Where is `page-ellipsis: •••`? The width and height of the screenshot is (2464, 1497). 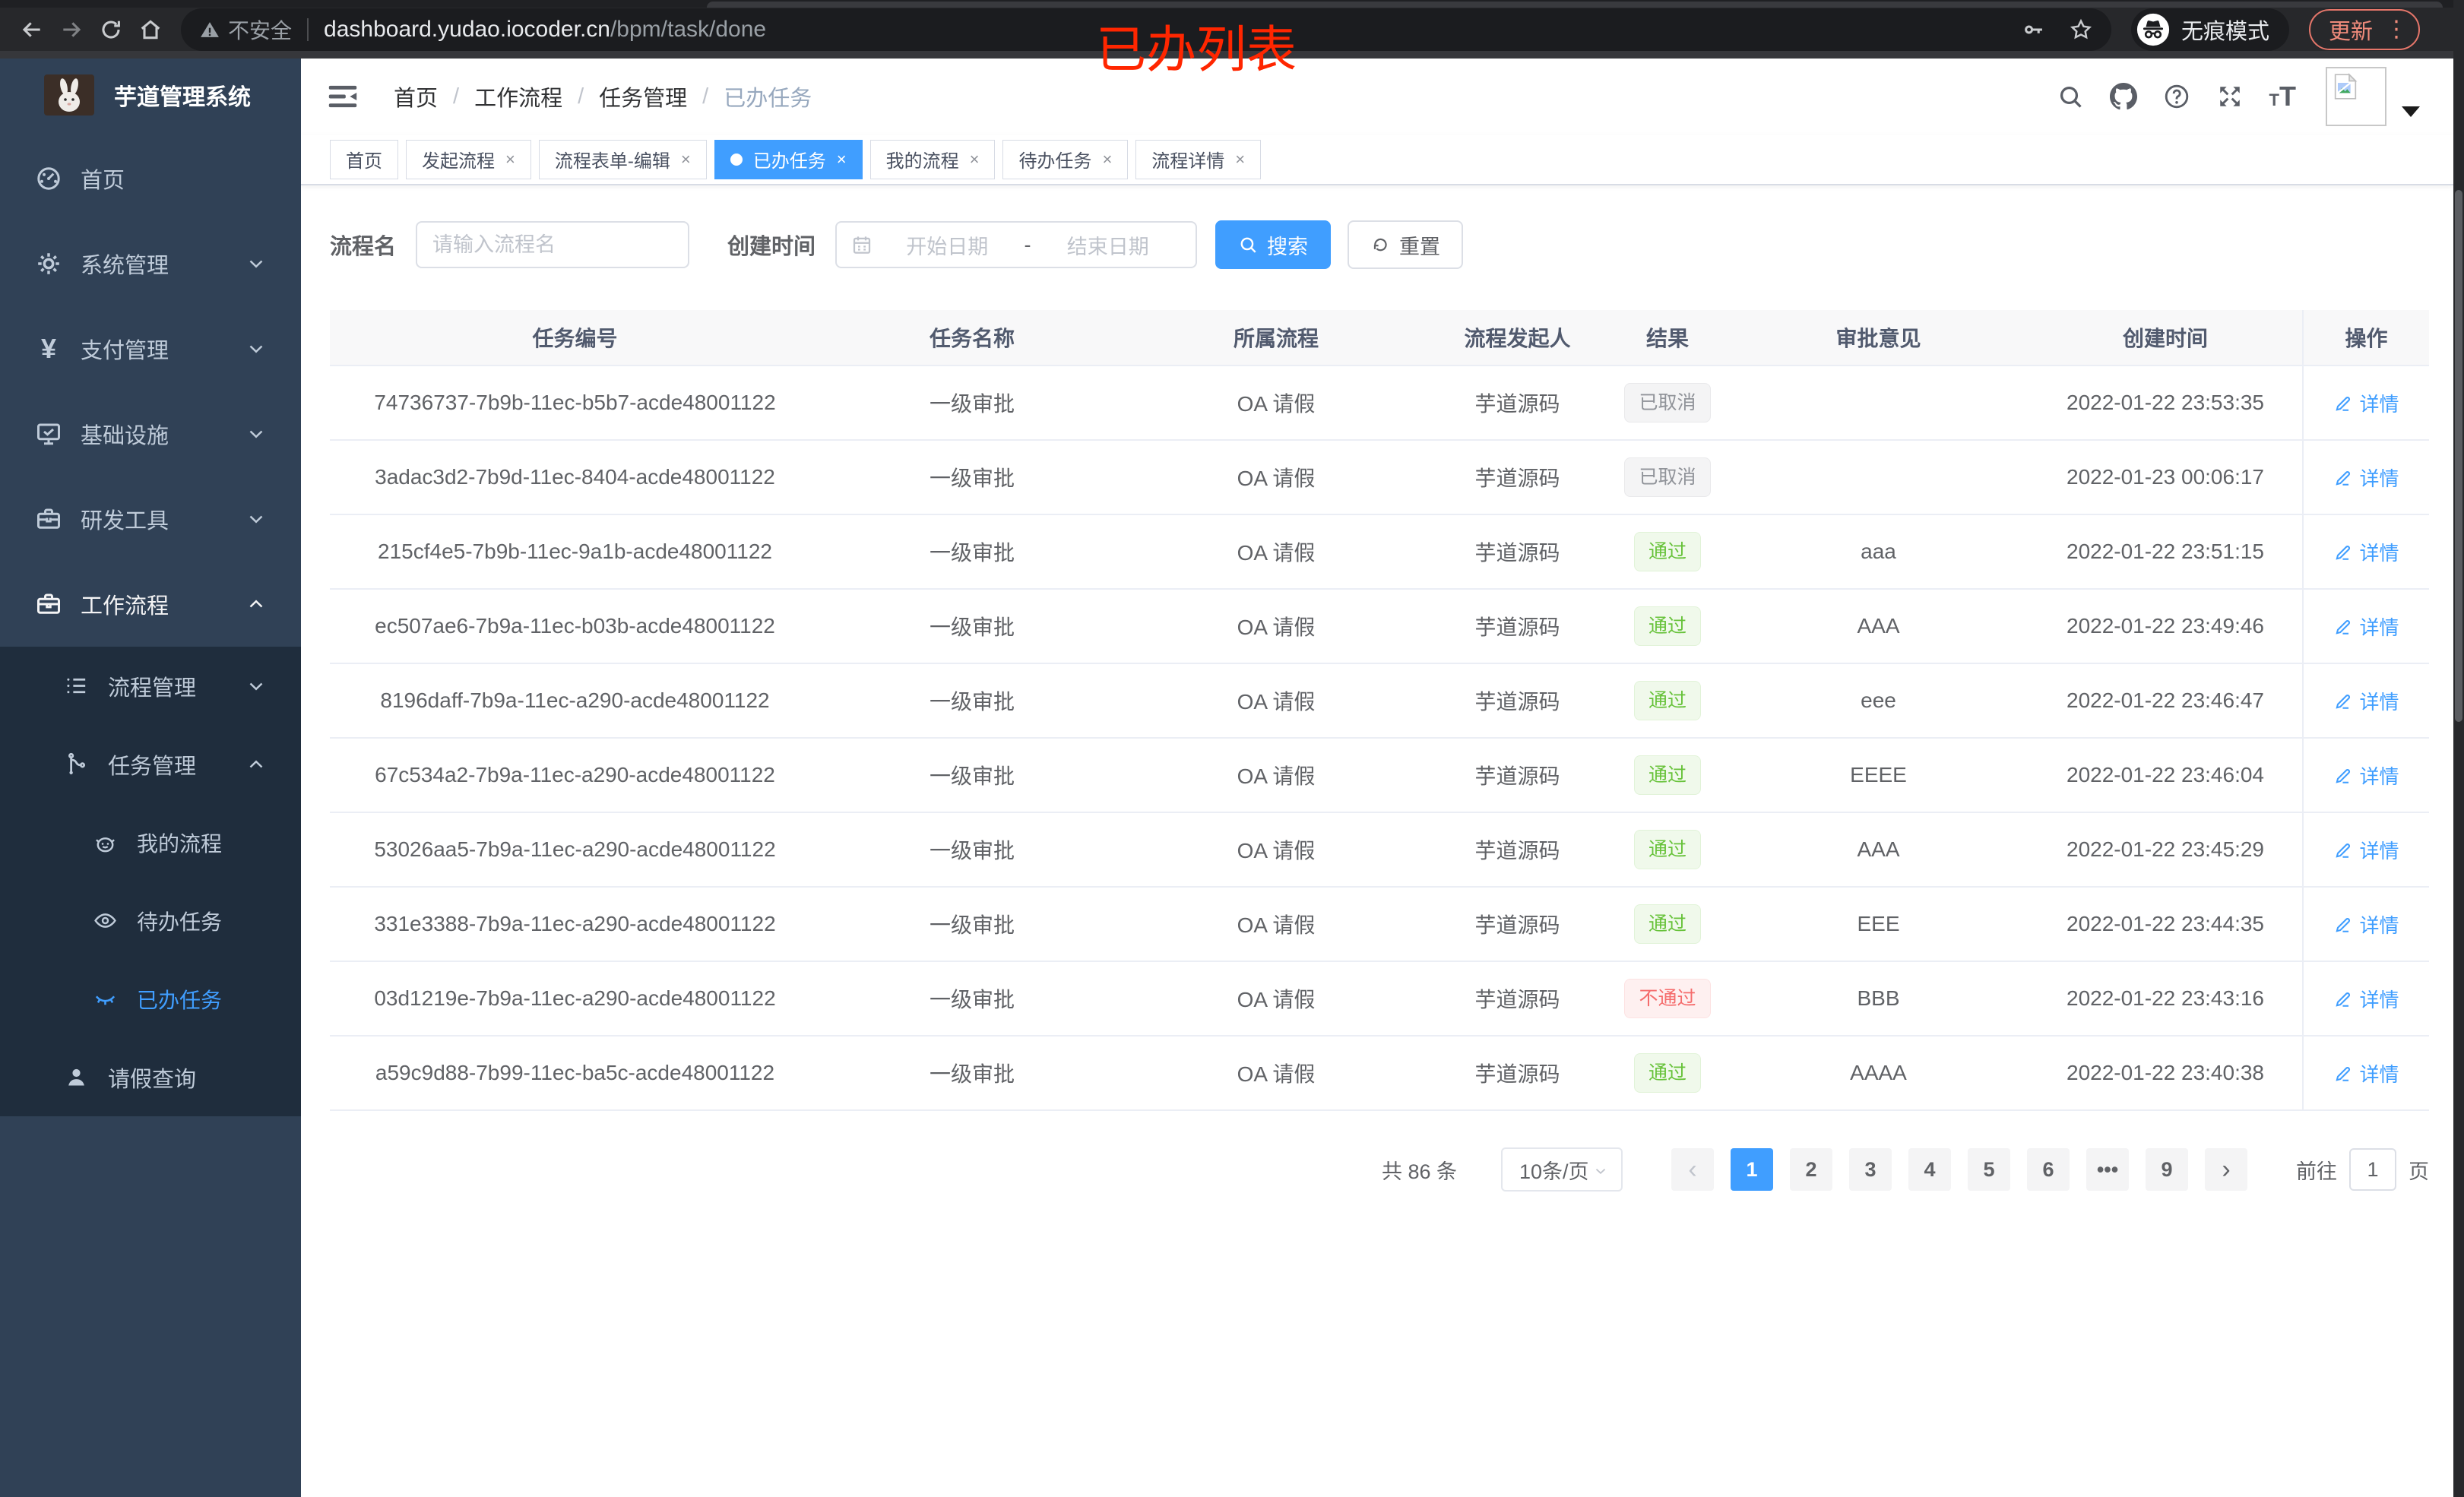
page-ellipsis: ••• is located at coordinates (2107, 1169).